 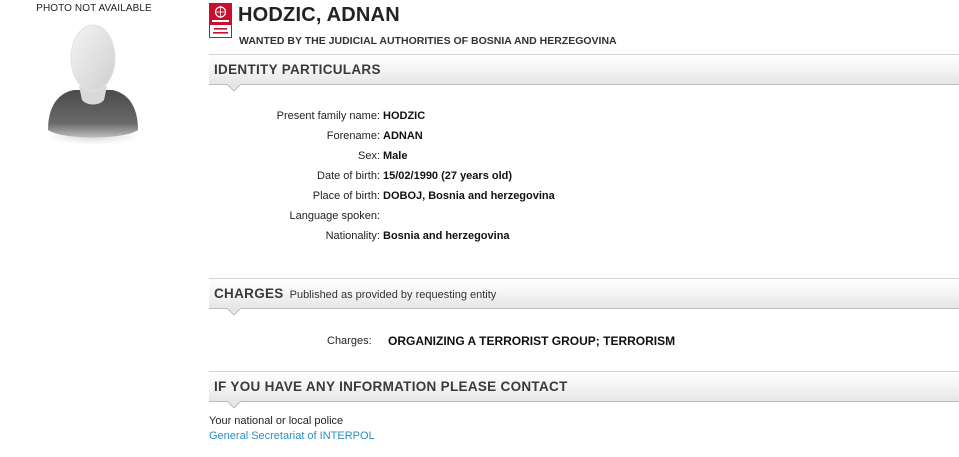 I want to click on identity-value: Bosnia and herzegovina, so click(x=446, y=236).